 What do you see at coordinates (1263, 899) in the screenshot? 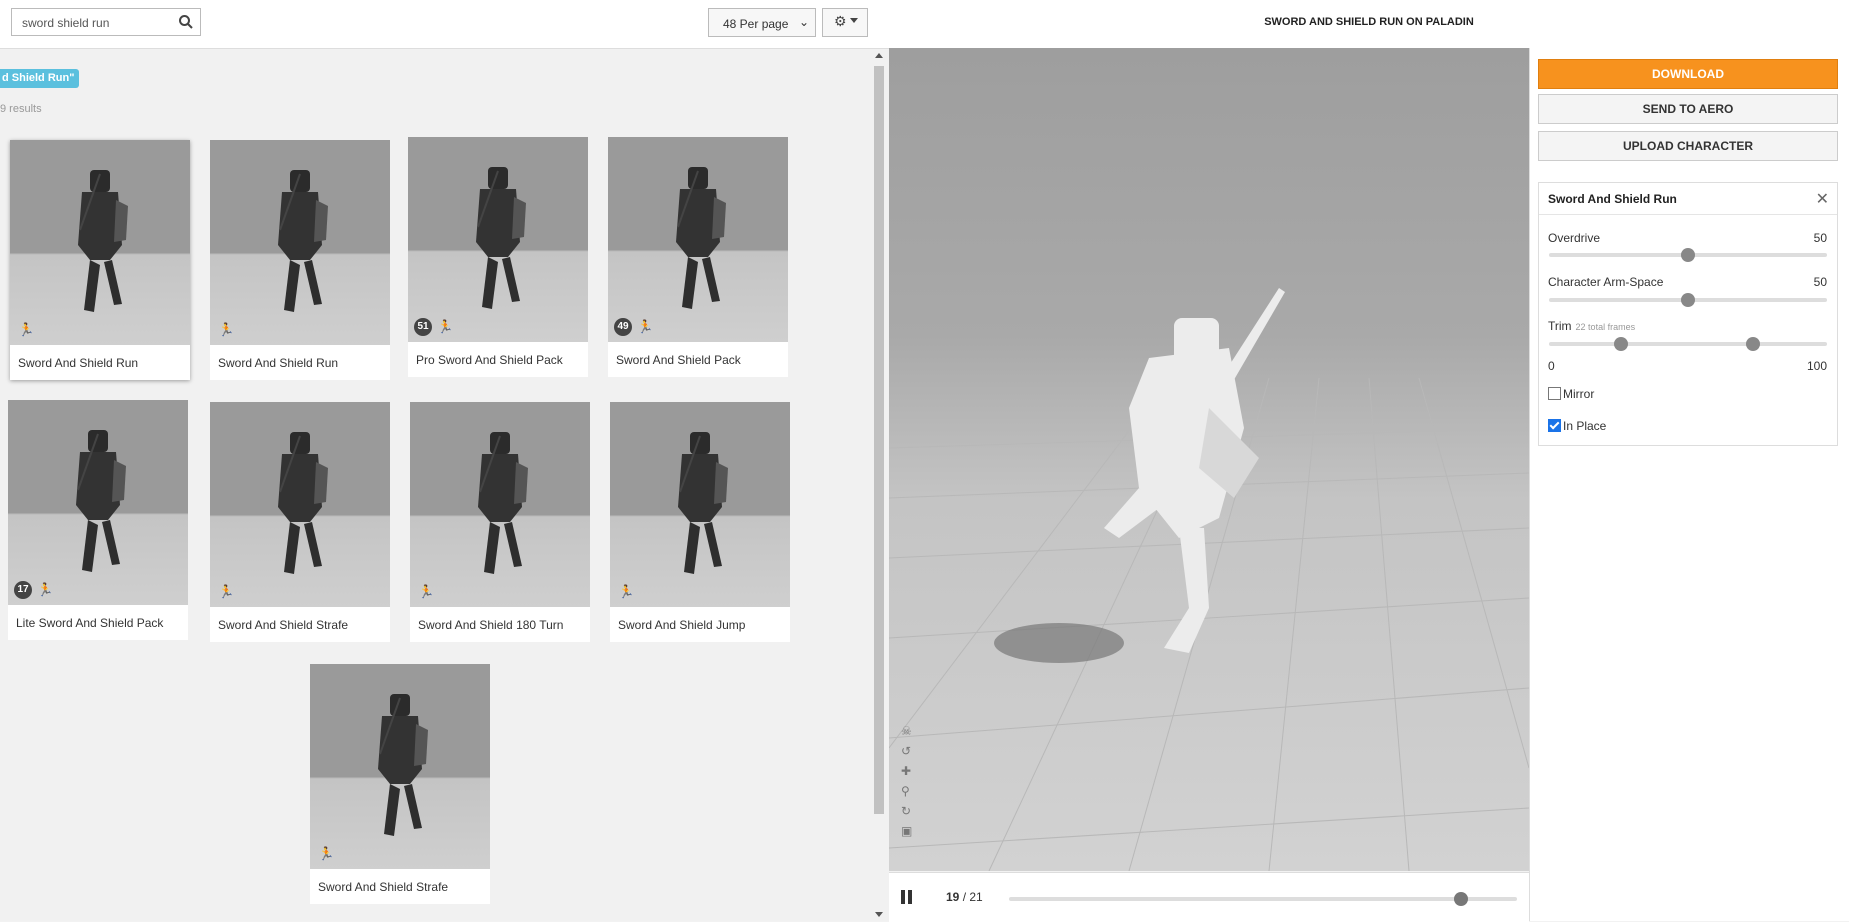
I see `timeline-scrubber` at bounding box center [1263, 899].